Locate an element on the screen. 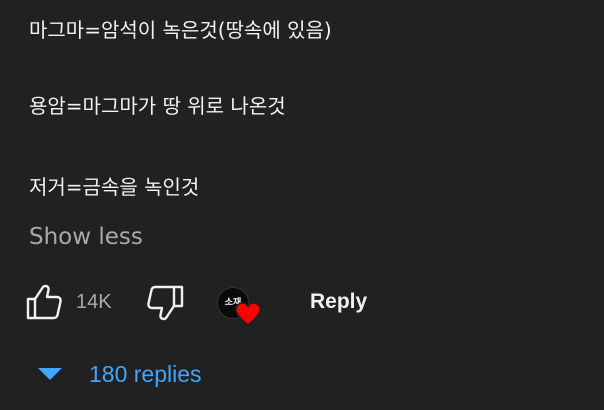 This screenshot has height=410, width=604. like-button is located at coordinates (44, 302).